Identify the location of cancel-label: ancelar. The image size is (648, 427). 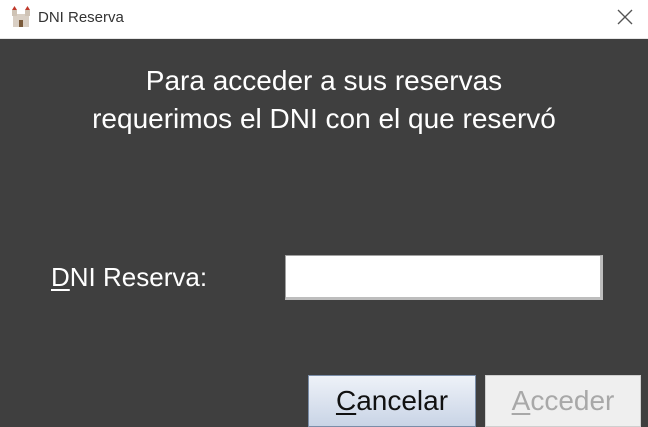
(402, 400).